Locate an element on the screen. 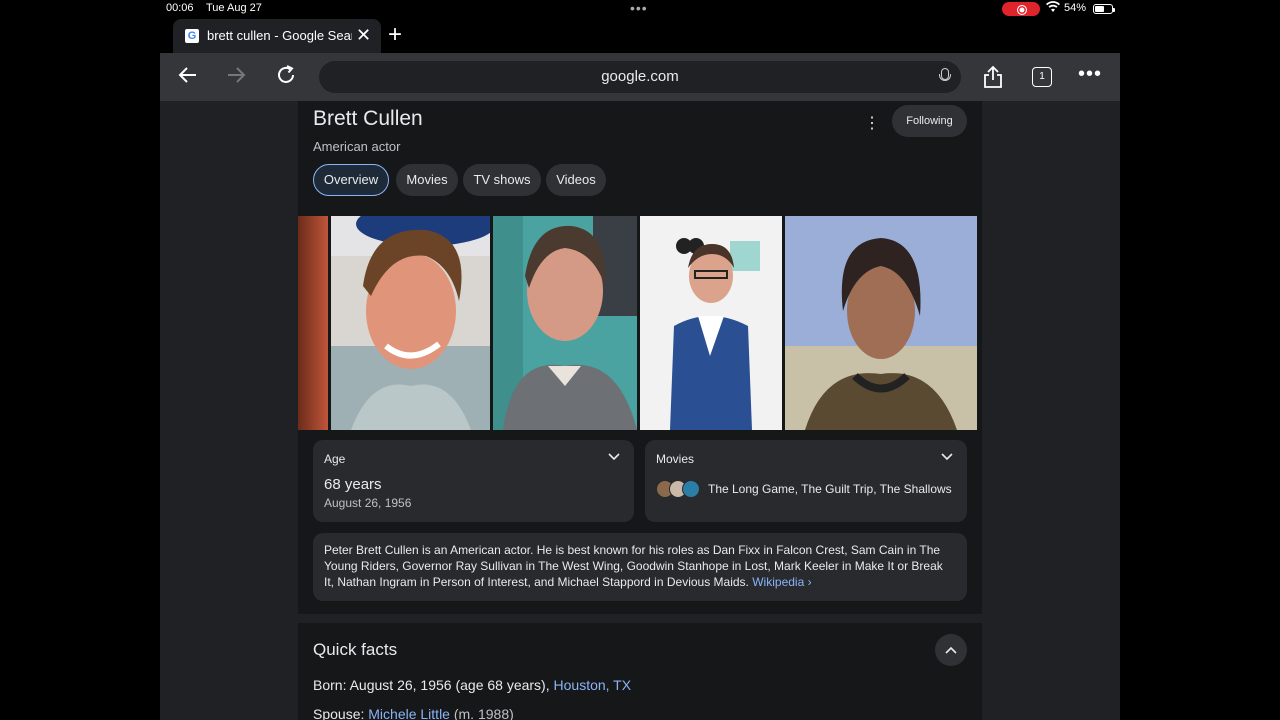 The height and width of the screenshot is (720, 1280). address-bar-url: google.com is located at coordinates (640, 76).